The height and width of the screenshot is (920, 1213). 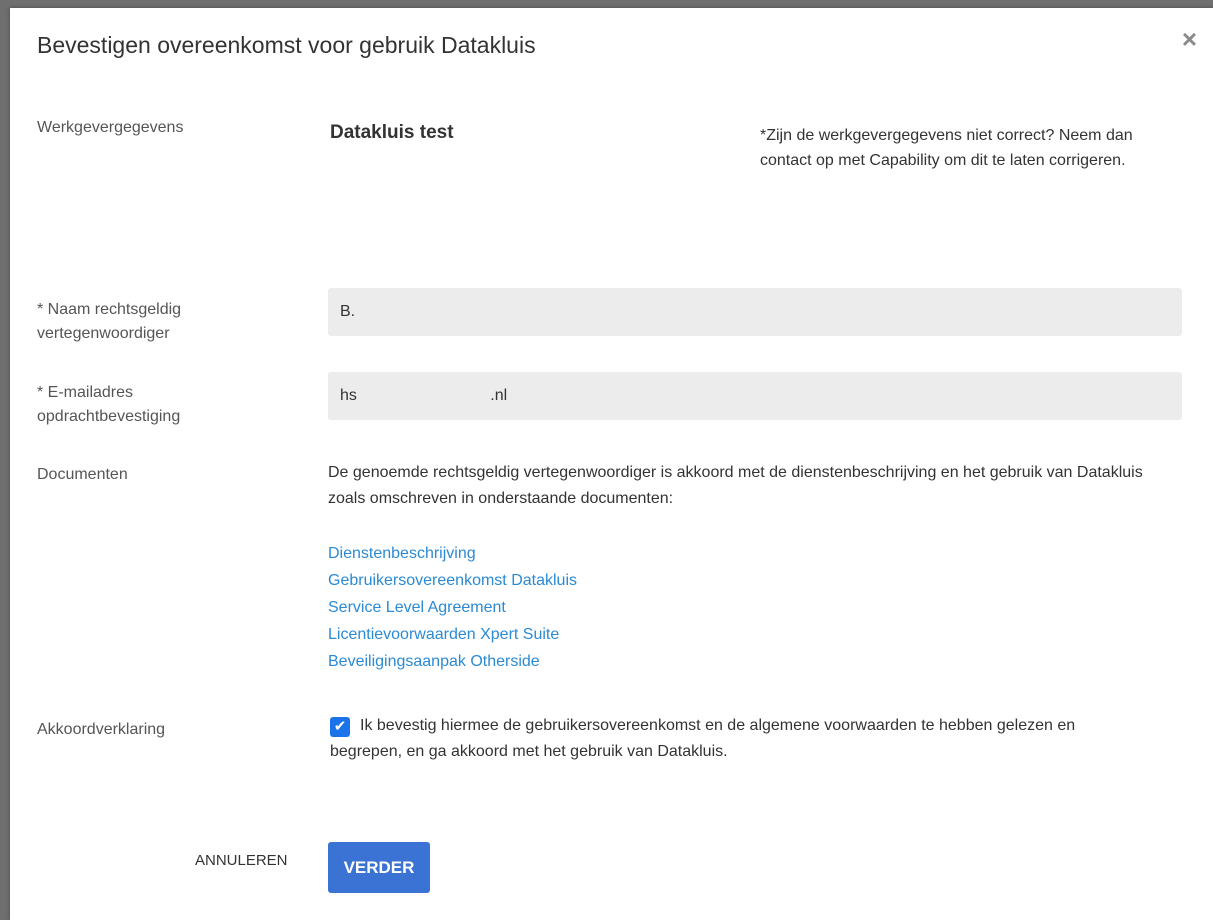 What do you see at coordinates (379, 867) in the screenshot?
I see `next-button: VERDER` at bounding box center [379, 867].